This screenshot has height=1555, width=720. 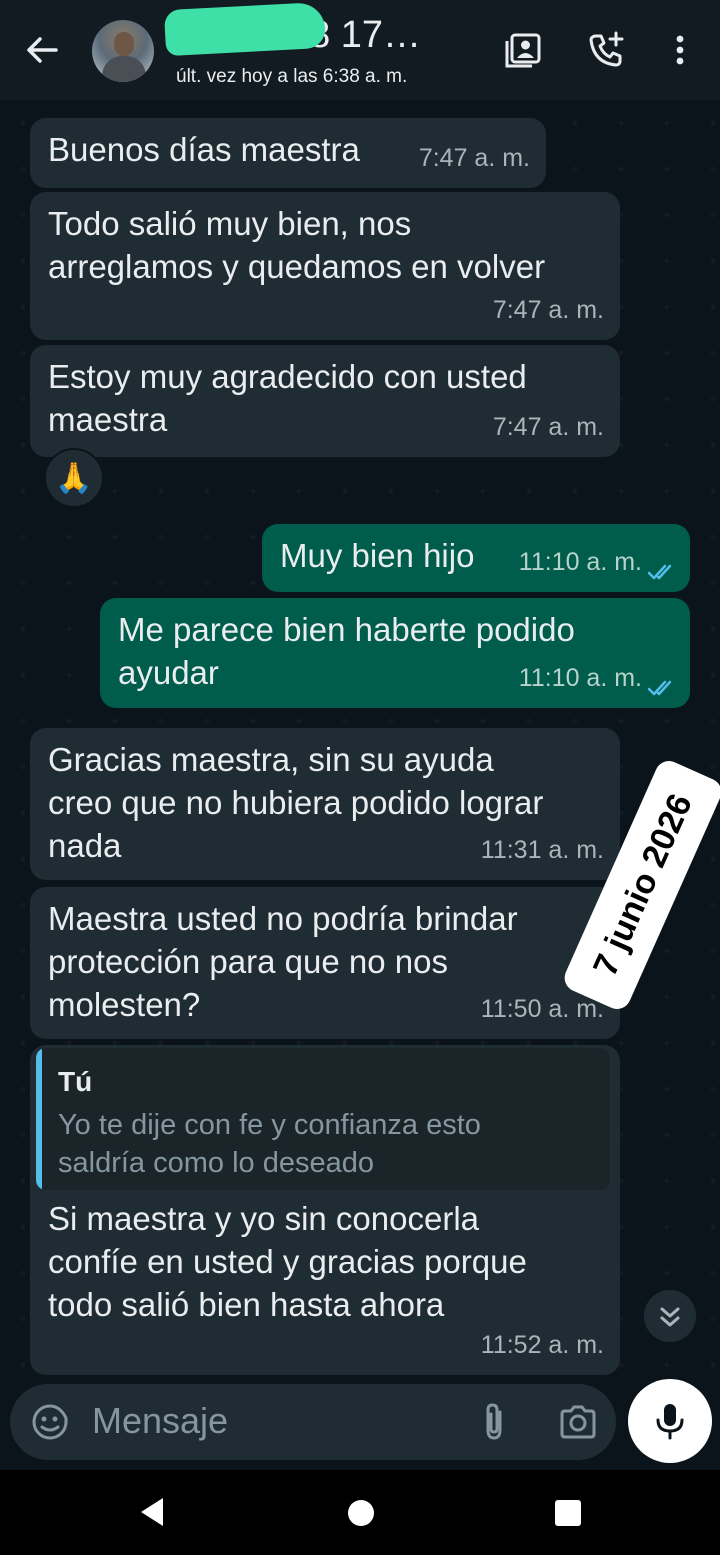 I want to click on message-input-bar: Mensaje, so click(x=313, y=1422).